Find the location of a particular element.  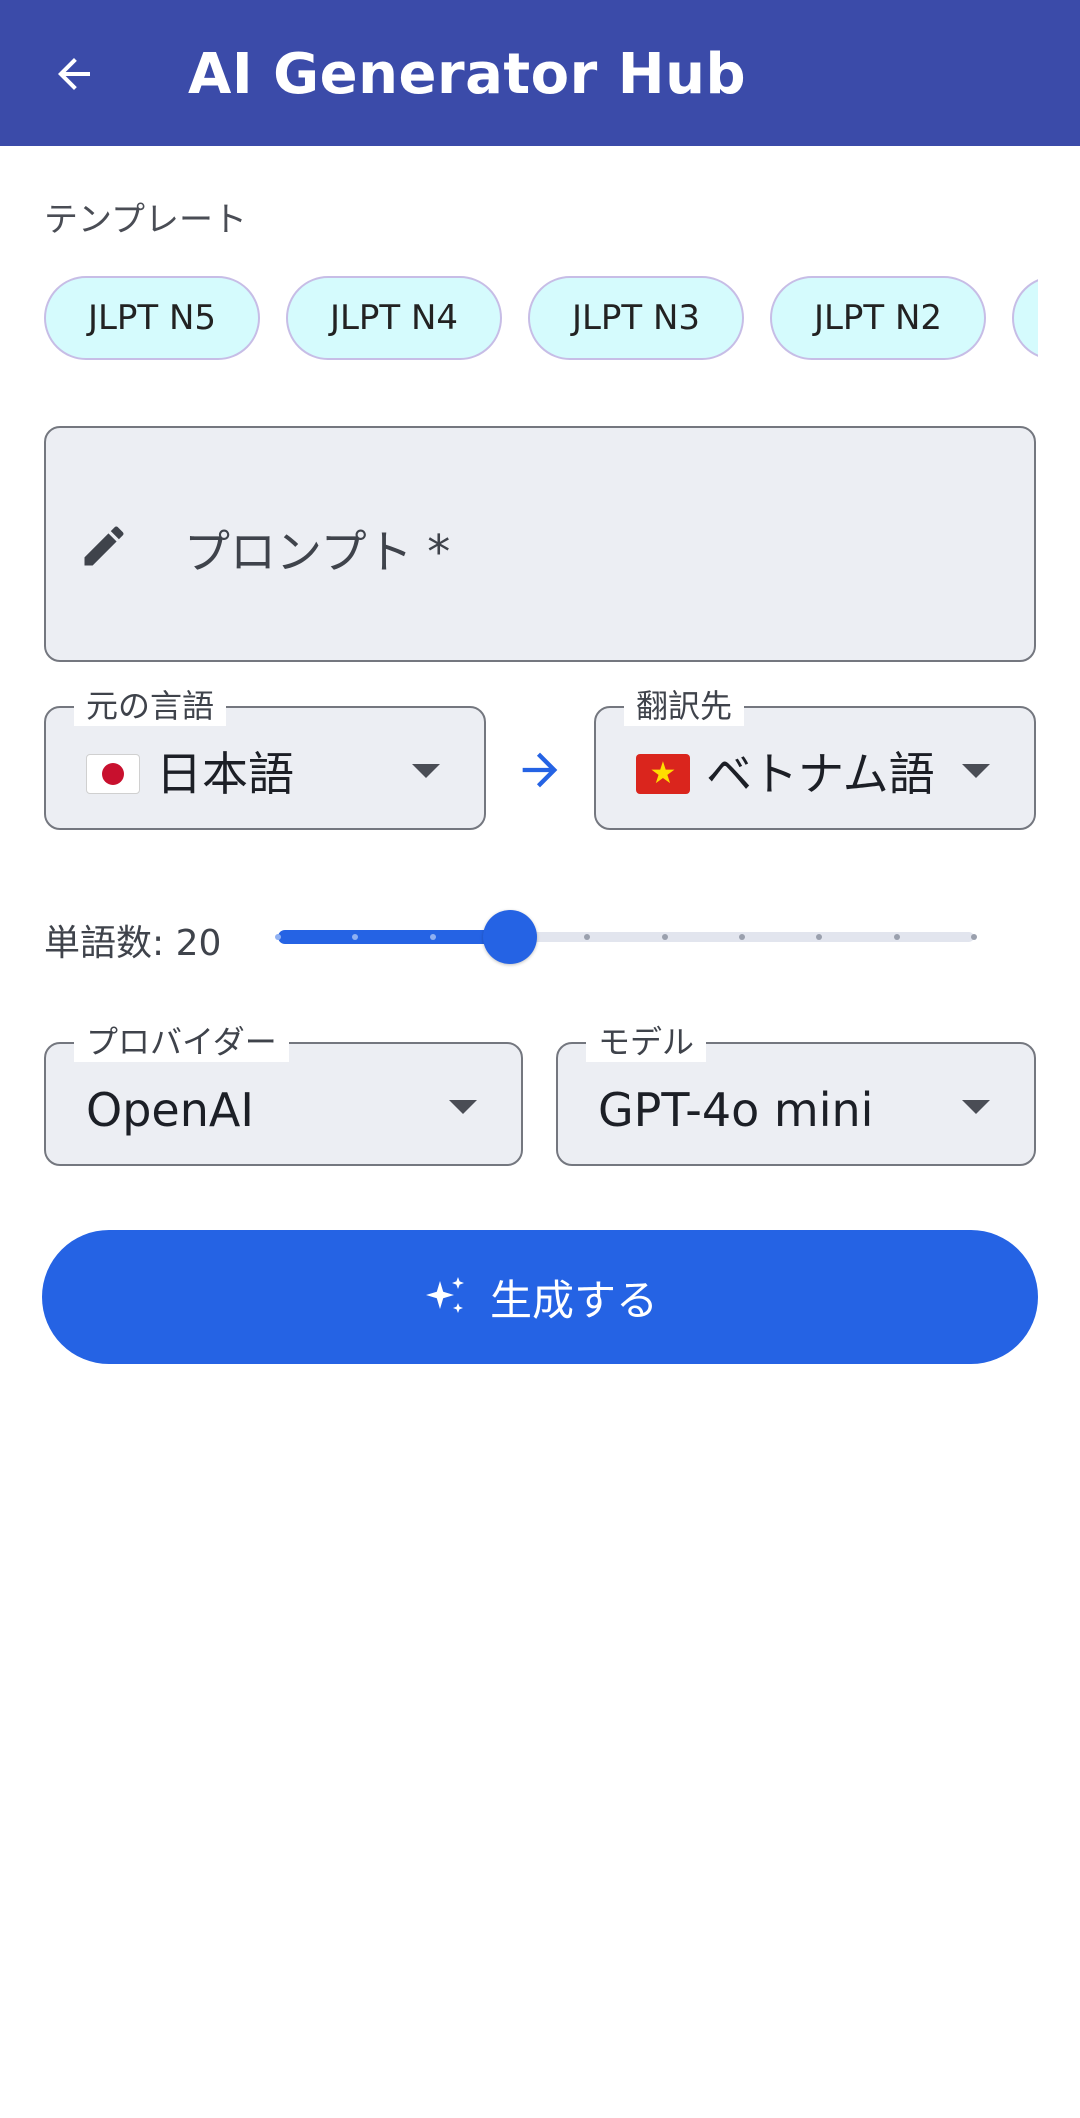

sparkle-icon is located at coordinates (444, 1295).